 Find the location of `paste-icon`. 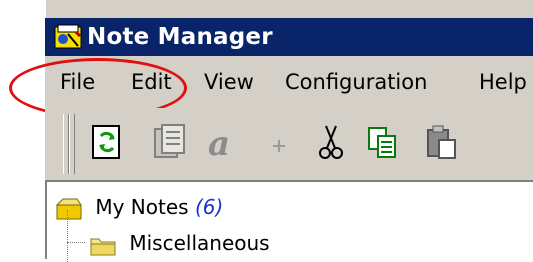

paste-icon is located at coordinates (443, 142).